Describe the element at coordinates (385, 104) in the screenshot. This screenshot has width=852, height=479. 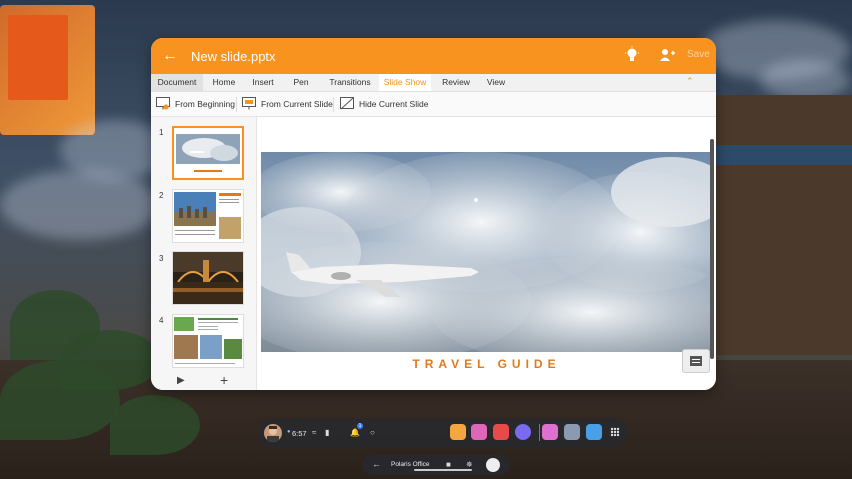
I see `hide-current-slide-button: Hide Current Slide` at that location.